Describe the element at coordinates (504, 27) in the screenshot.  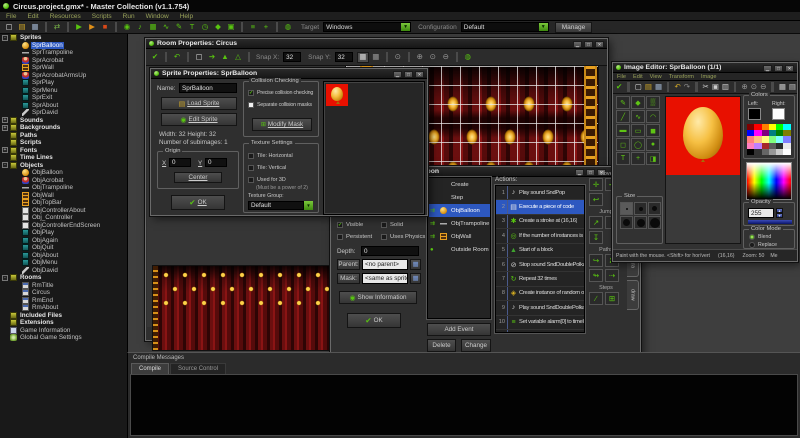
I see `configuration-dropdown: Default ▼` at that location.